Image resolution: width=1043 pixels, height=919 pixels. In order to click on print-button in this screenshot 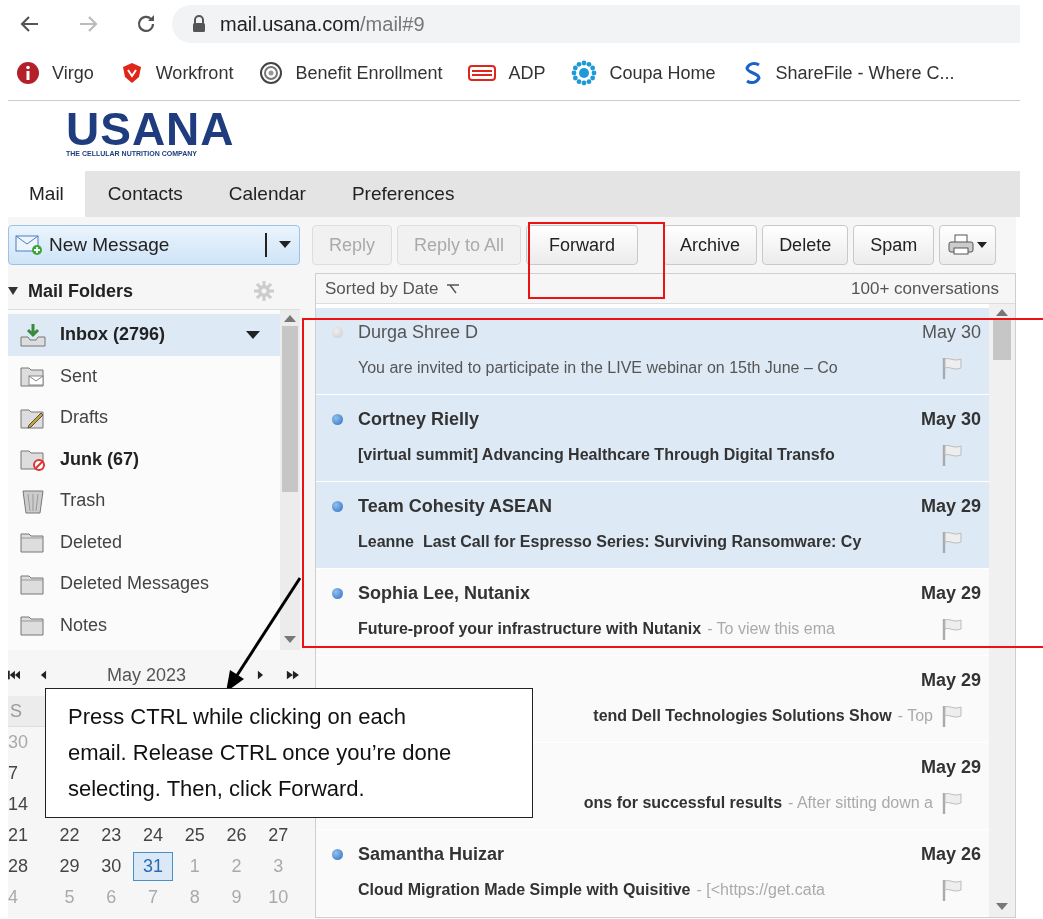, I will do `click(968, 245)`.